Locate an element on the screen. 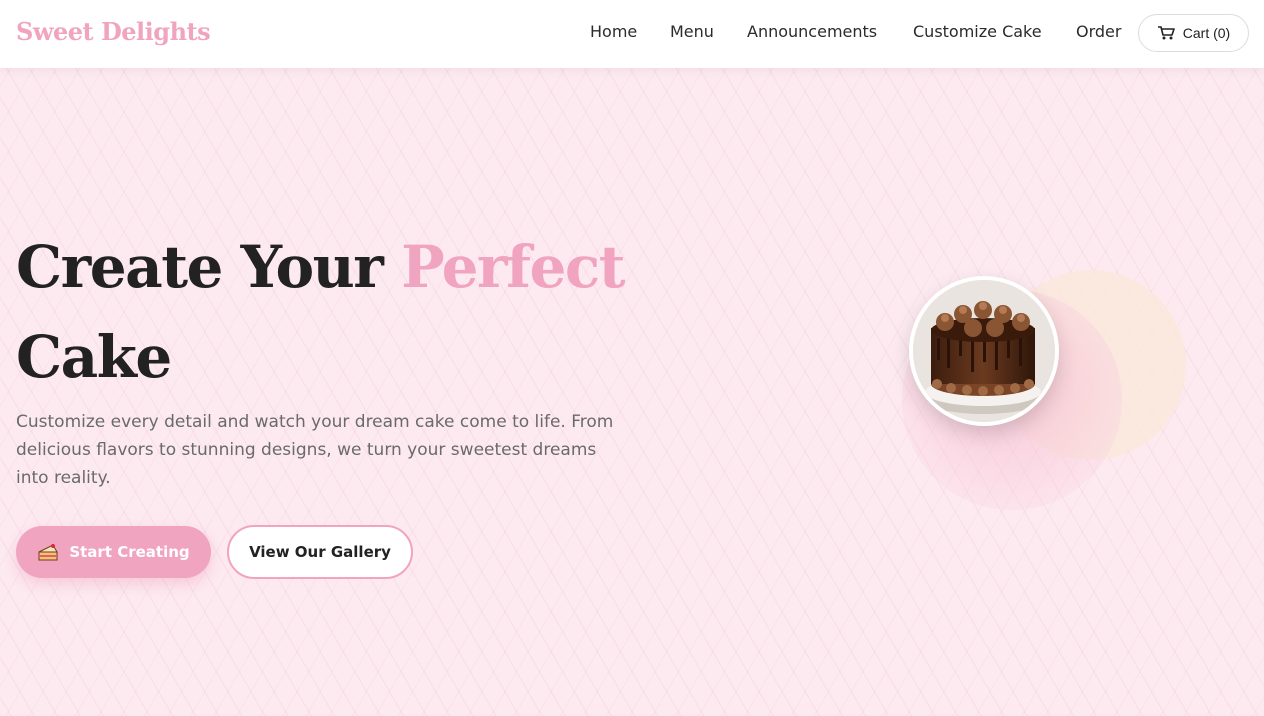 This screenshot has height=716, width=1264. view-gallery-label: View Our Gallery is located at coordinates (320, 552).